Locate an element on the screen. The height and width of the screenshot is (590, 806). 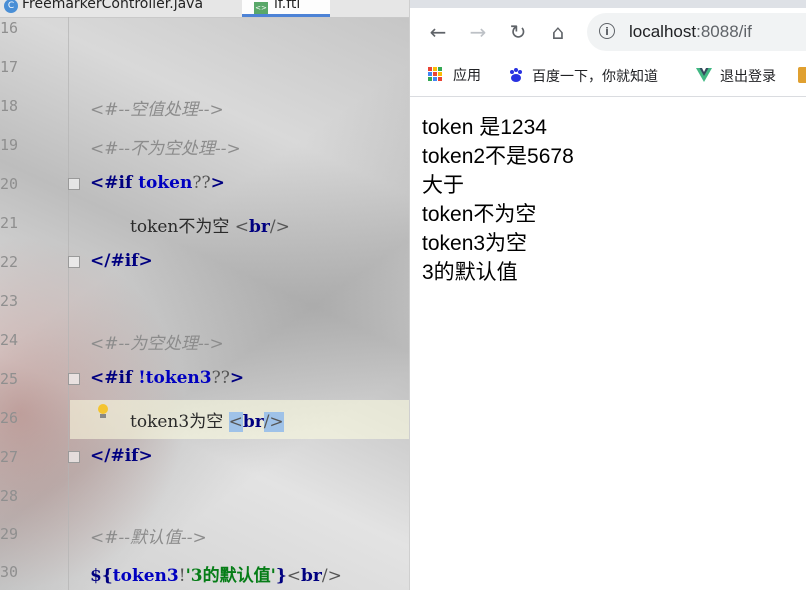
code-text: token不为空 <br/> is located at coordinates (210, 224).